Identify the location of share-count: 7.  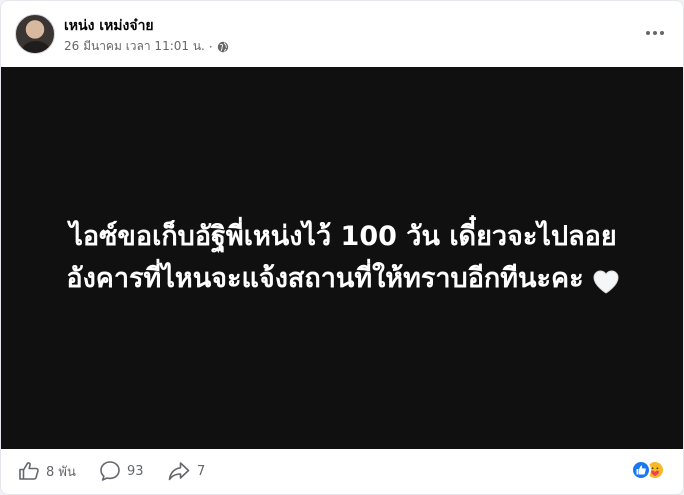
(201, 471).